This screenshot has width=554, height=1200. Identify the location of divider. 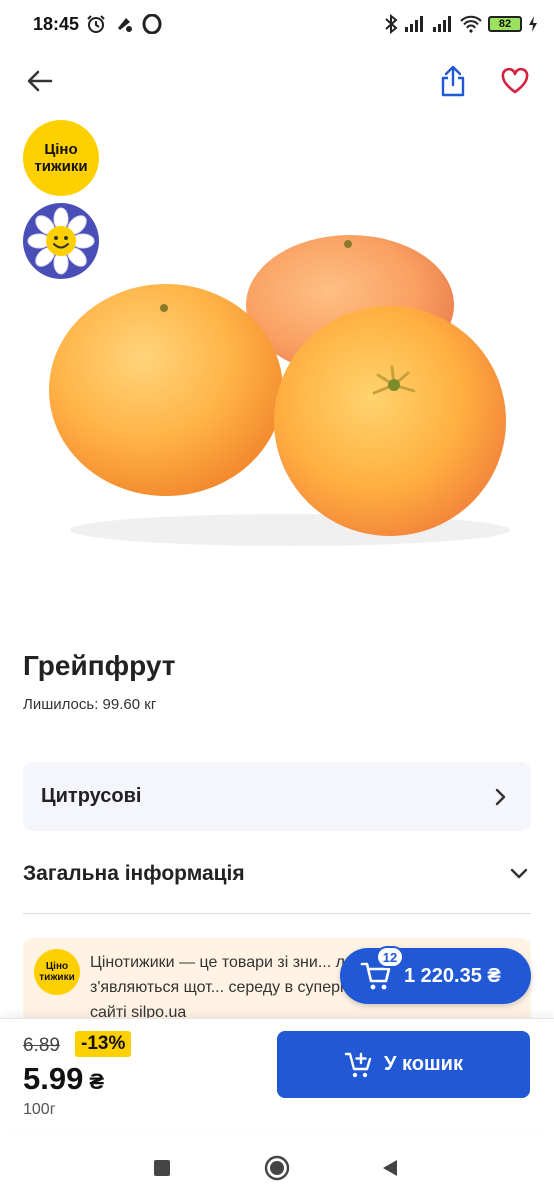
(277, 913).